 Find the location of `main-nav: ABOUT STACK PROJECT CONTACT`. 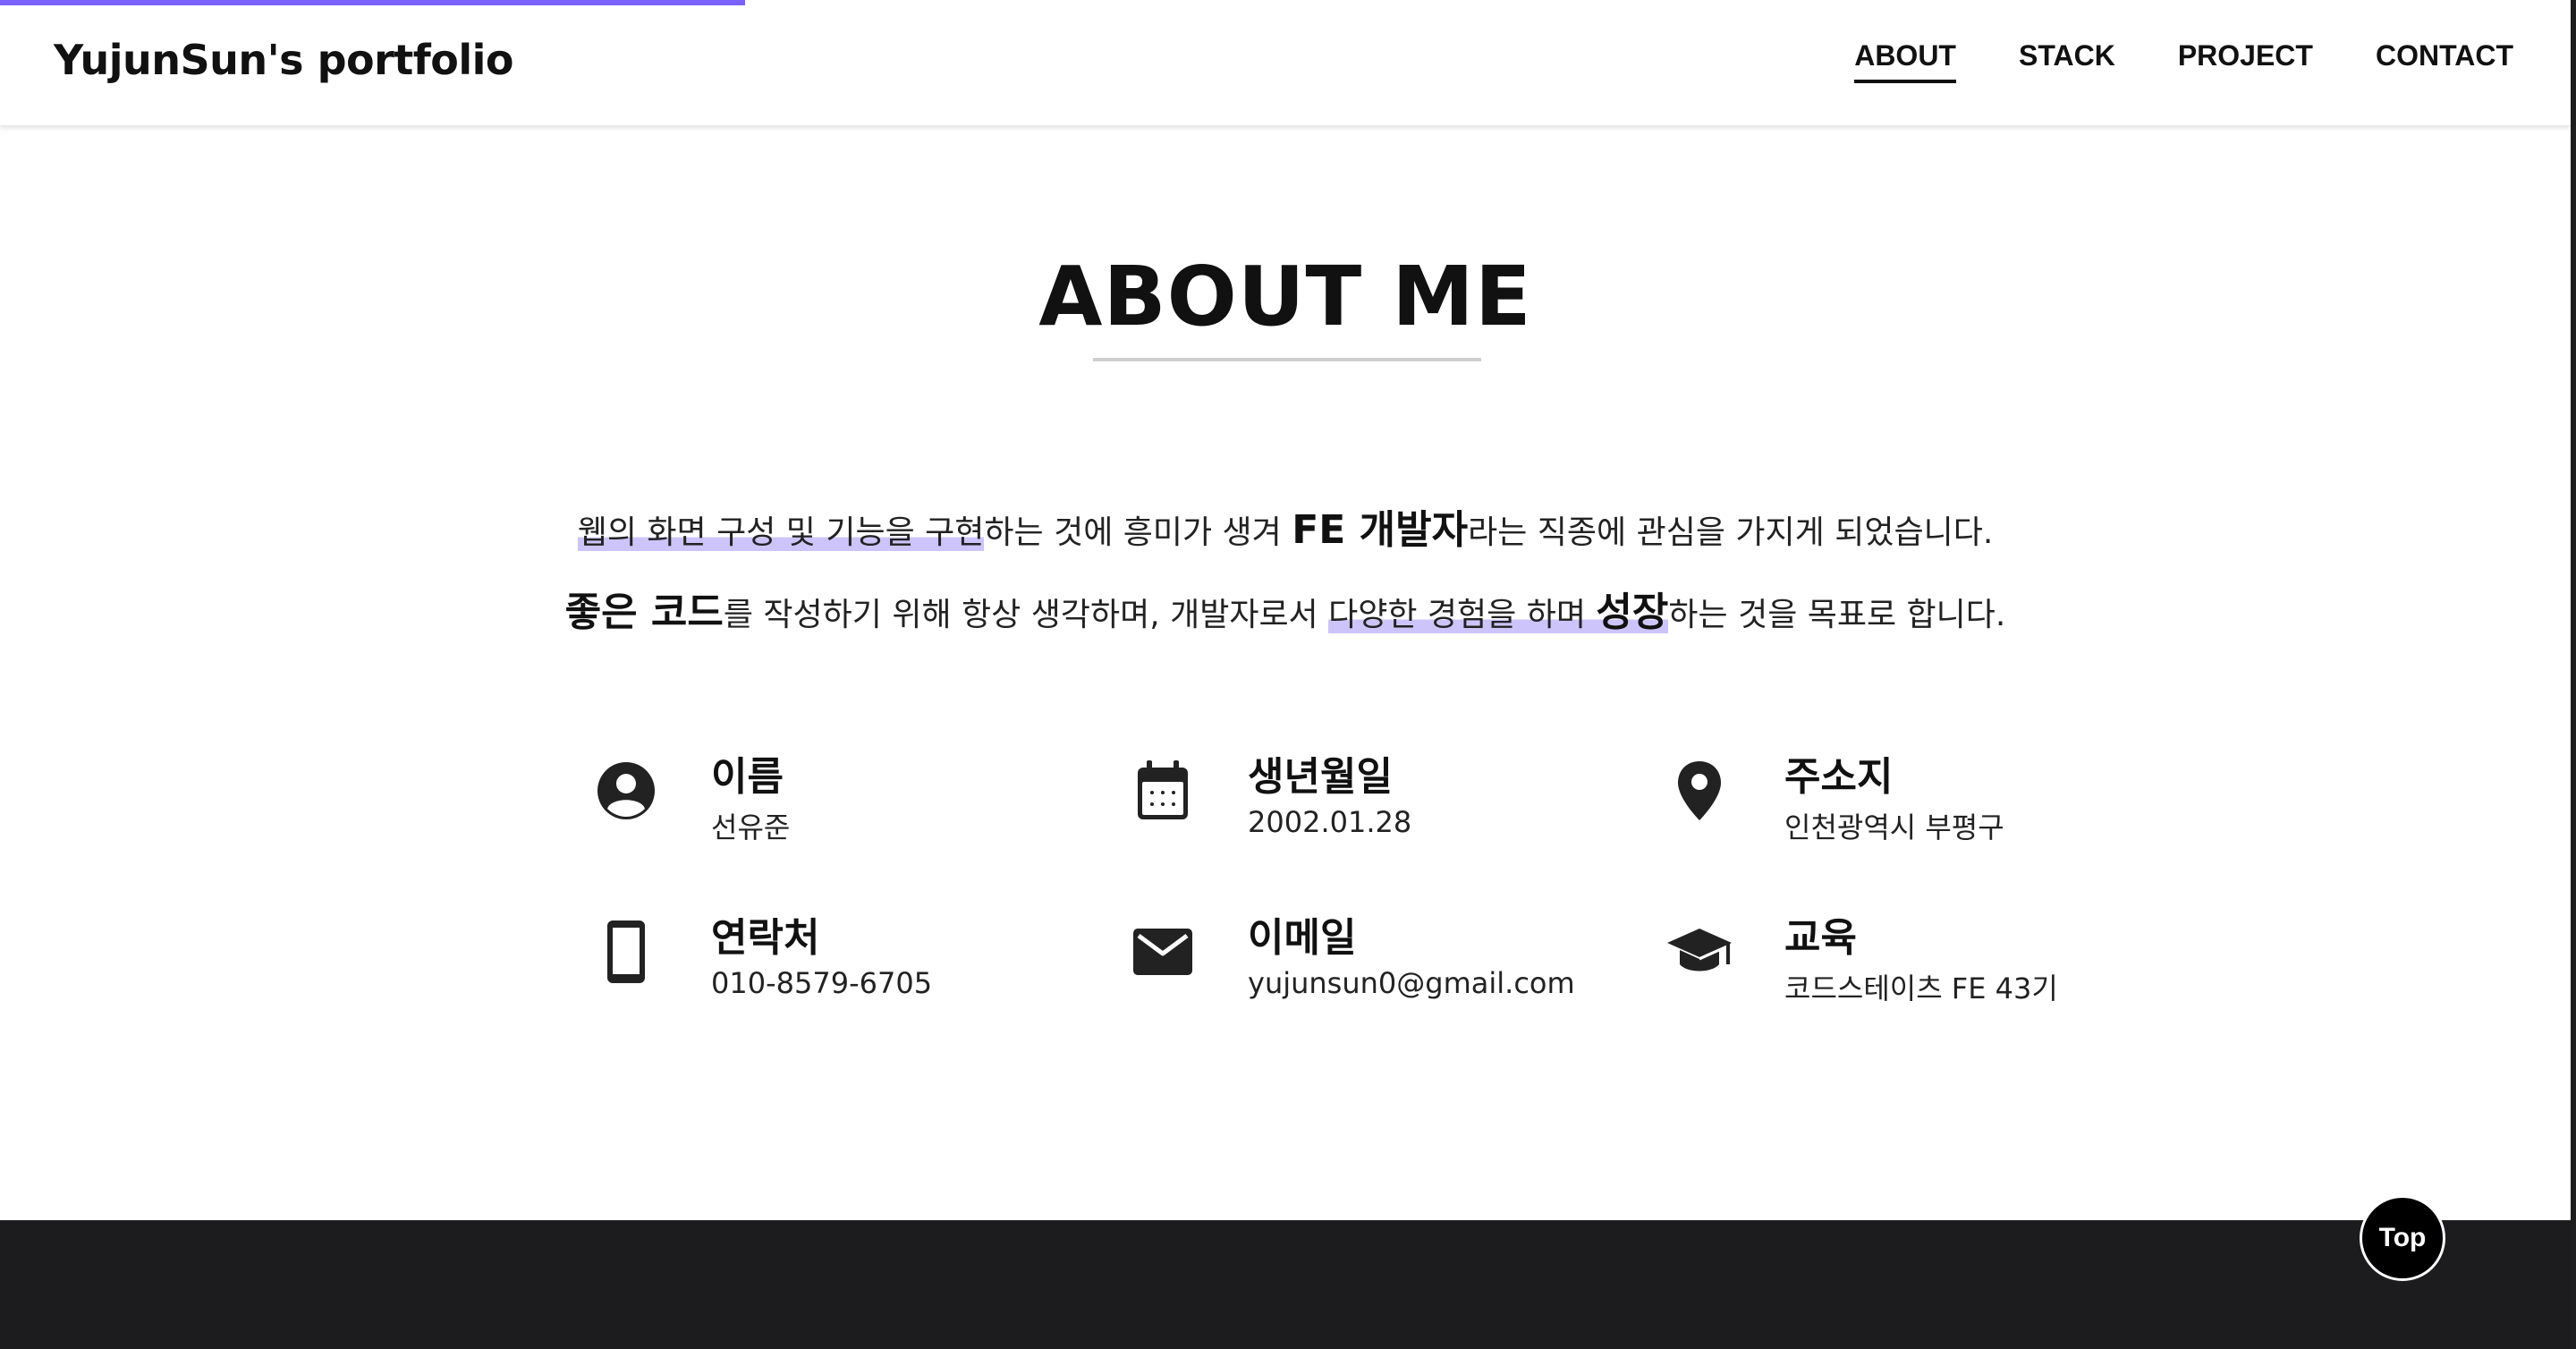

main-nav: ABOUT STACK PROJECT CONTACT is located at coordinates (2183, 61).